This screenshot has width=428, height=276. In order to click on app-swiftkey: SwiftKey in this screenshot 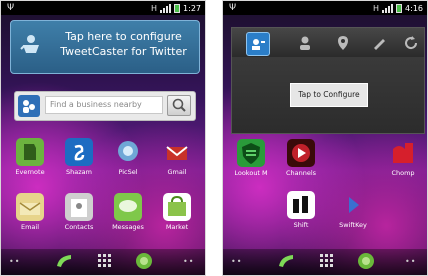, I will do `click(353, 210)`.